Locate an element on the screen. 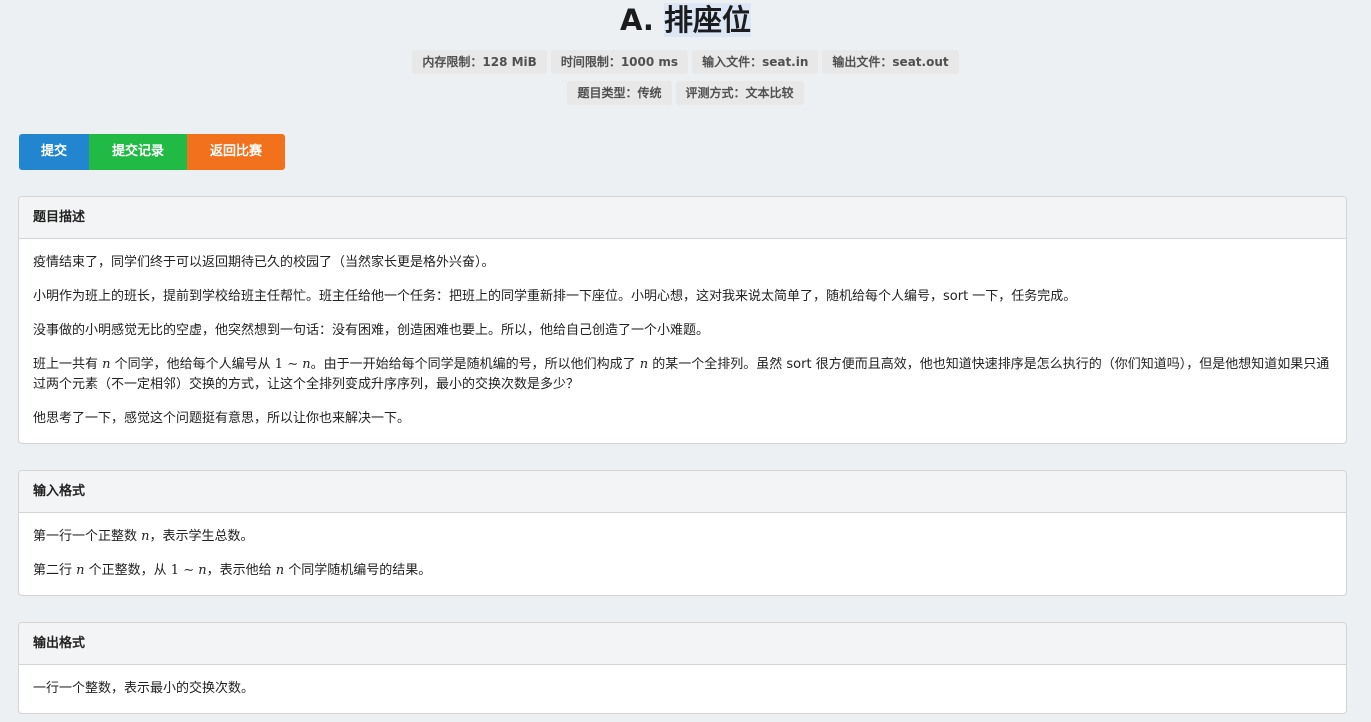 The image size is (1371, 722). title-name: 排座位 is located at coordinates (708, 20).